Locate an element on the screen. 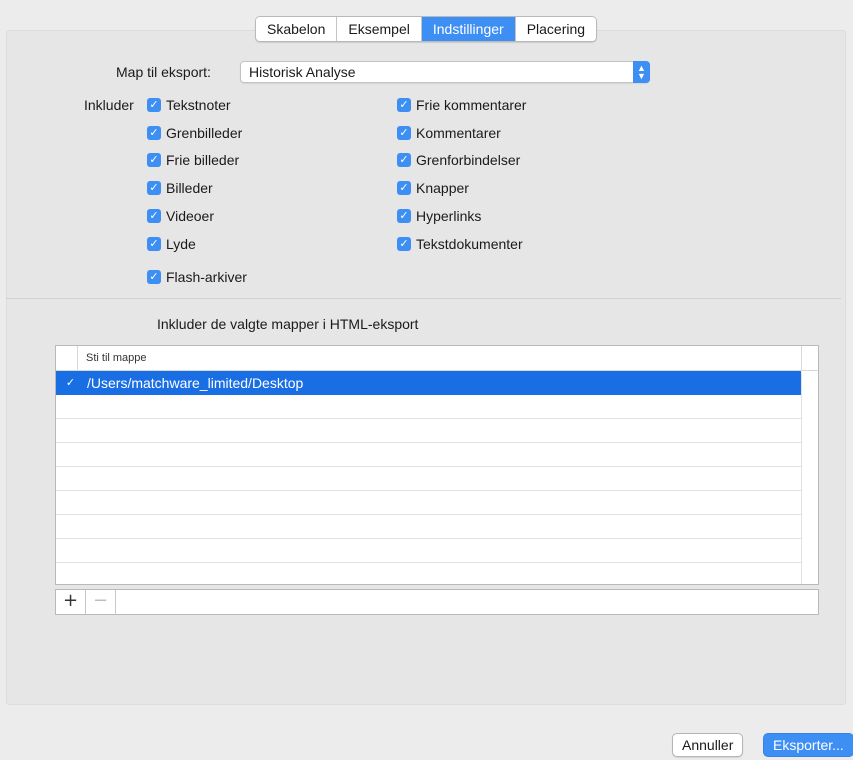 Image resolution: width=853 pixels, height=760 pixels. checkbox-lyde: ✓ Lyde is located at coordinates (171, 244).